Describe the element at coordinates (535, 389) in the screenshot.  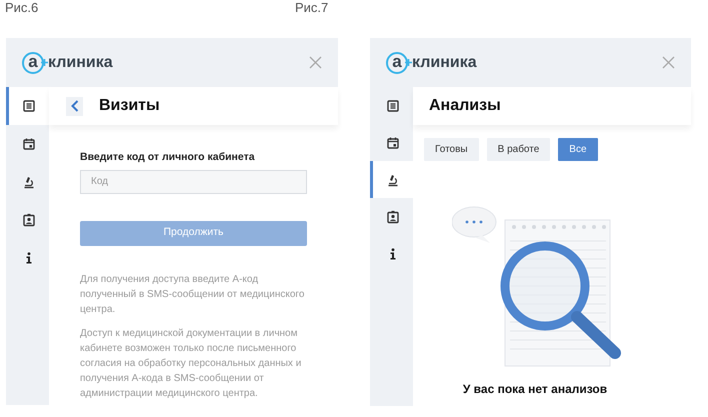
I see `empty-state-message: У вас пока нет анализов` at that location.